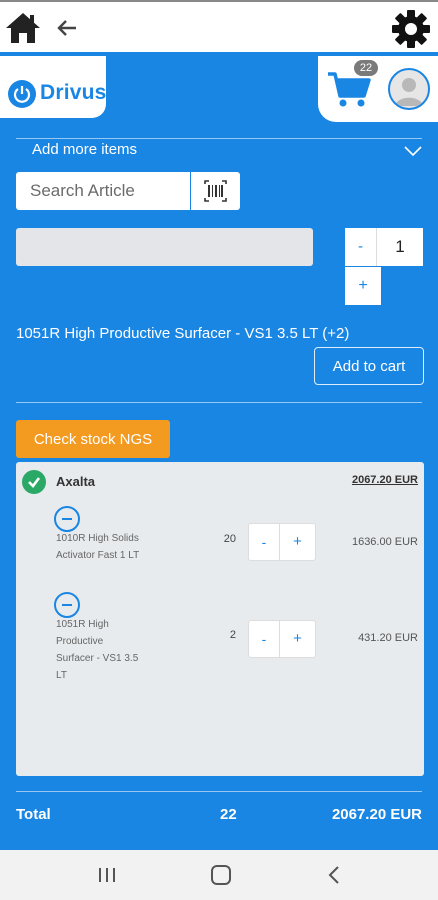 This screenshot has width=438, height=900. What do you see at coordinates (219, 26) in the screenshot?
I see `browser-top-bar` at bounding box center [219, 26].